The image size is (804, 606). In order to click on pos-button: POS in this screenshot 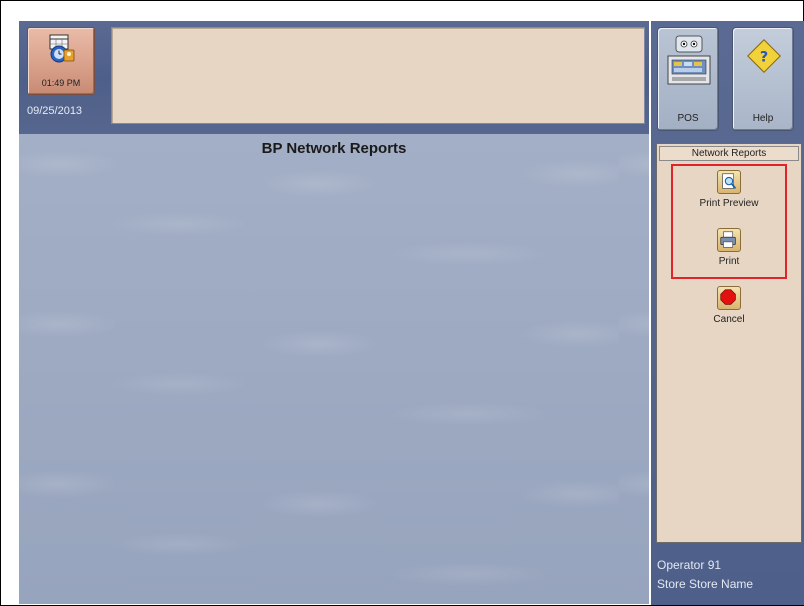, I will do `click(688, 79)`.